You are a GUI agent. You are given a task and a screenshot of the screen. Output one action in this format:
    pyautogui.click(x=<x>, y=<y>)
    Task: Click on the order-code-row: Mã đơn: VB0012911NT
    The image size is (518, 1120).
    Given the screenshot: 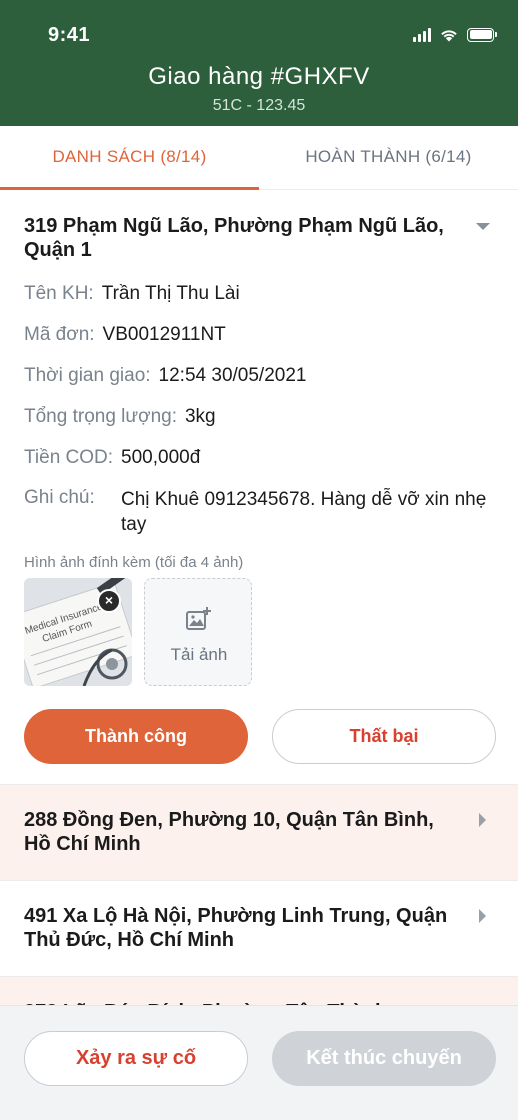 What is the action you would take?
    pyautogui.click(x=125, y=335)
    